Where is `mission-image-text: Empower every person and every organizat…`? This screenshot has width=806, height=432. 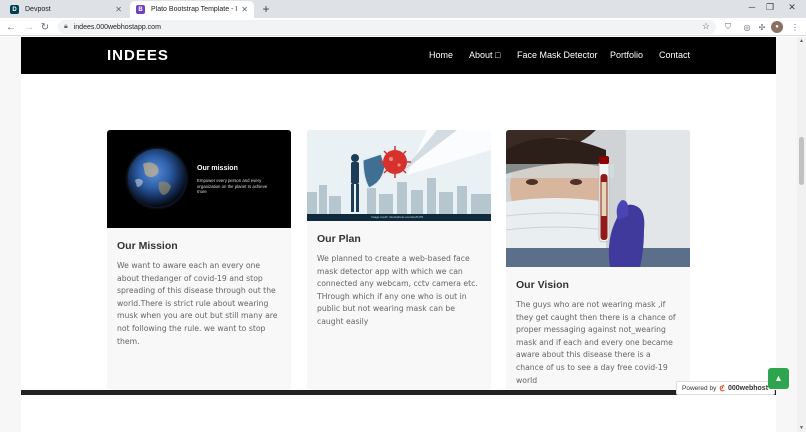
mission-image-text: Empower every person and every organizat… is located at coordinates (232, 186).